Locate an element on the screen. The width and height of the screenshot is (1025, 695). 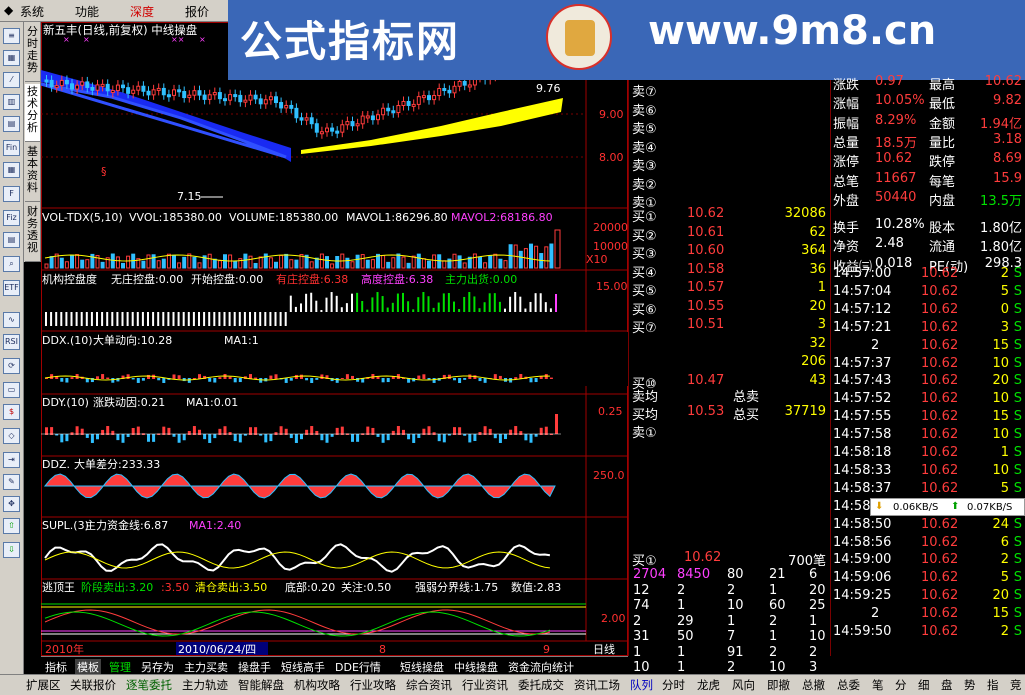
queue-cell: 10 is located at coordinates (641, 667).